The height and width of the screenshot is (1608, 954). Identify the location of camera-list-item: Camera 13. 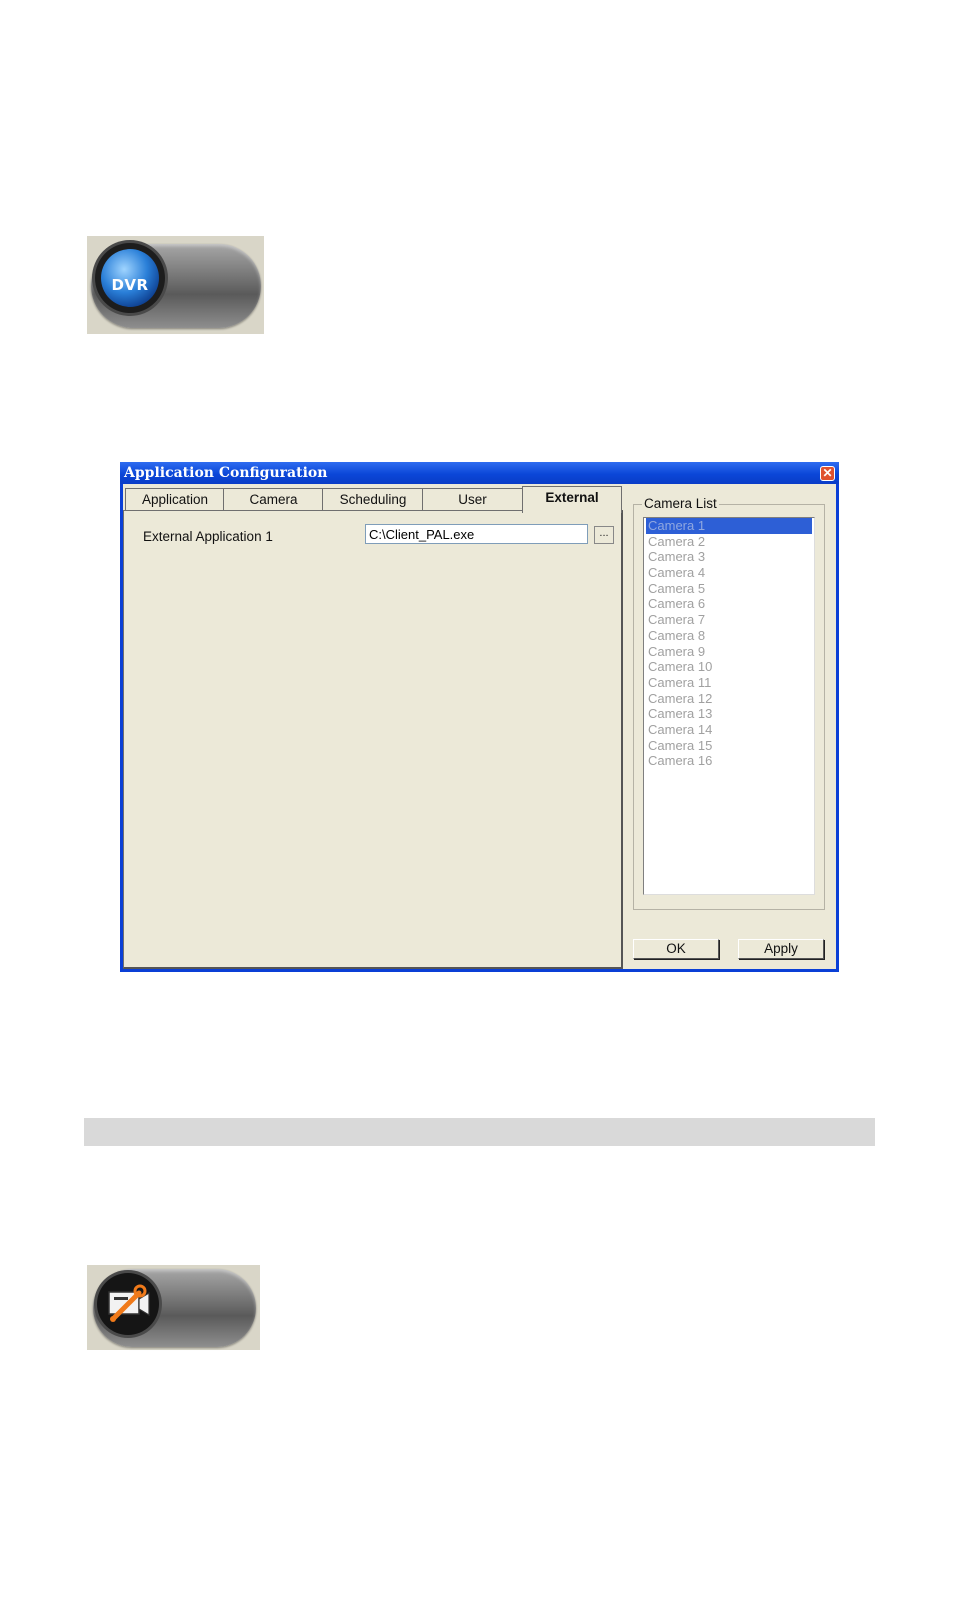
(729, 714).